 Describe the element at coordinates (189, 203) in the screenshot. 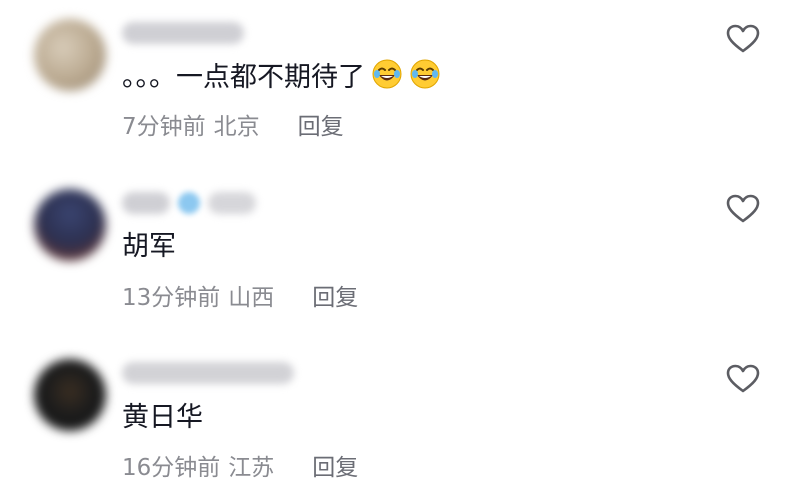

I see `verified-badge-icon` at that location.